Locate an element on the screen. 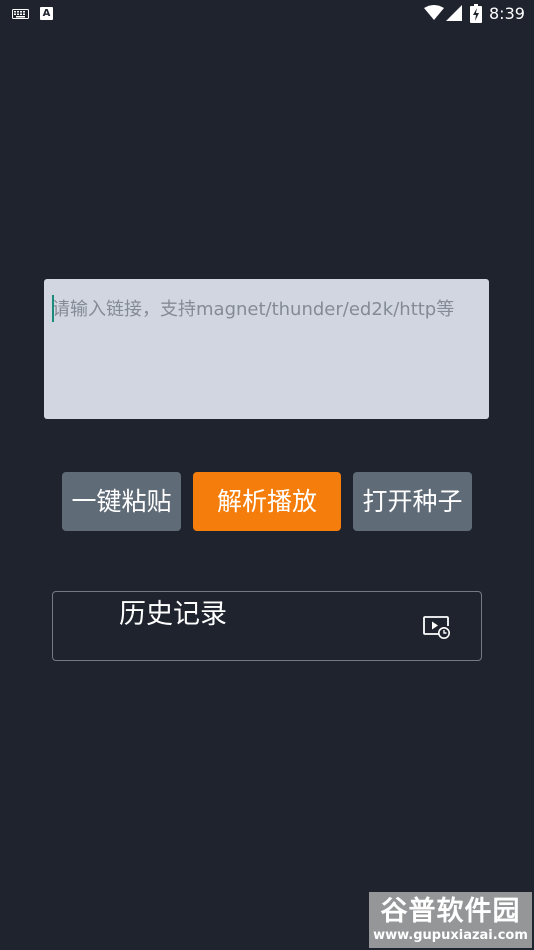 Image resolution: width=534 pixels, height=950 pixels. battery-charging-icon is located at coordinates (476, 13).